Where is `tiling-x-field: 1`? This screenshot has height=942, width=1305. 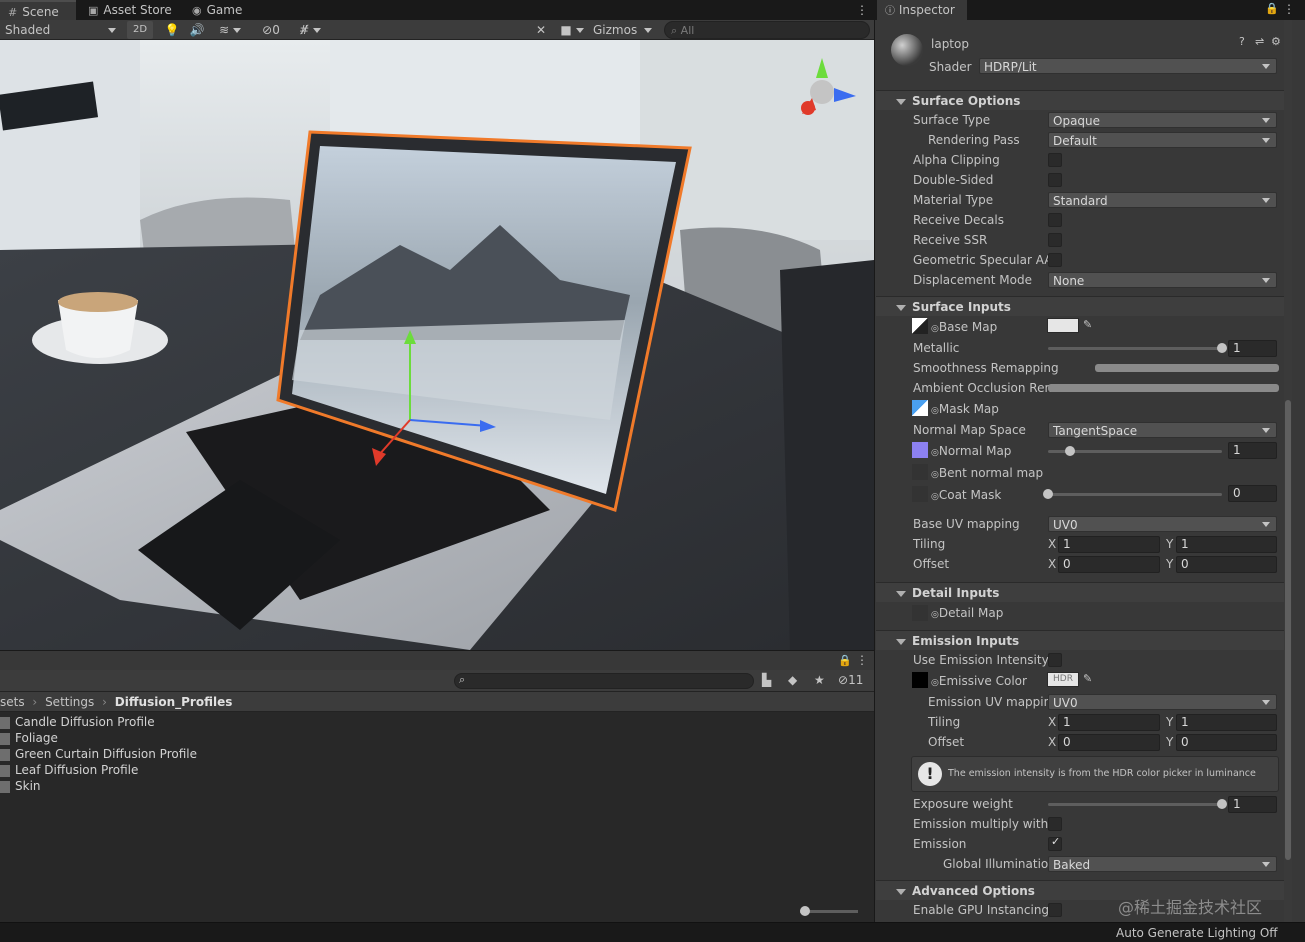
tiling-x-field: 1 is located at coordinates (1109, 544).